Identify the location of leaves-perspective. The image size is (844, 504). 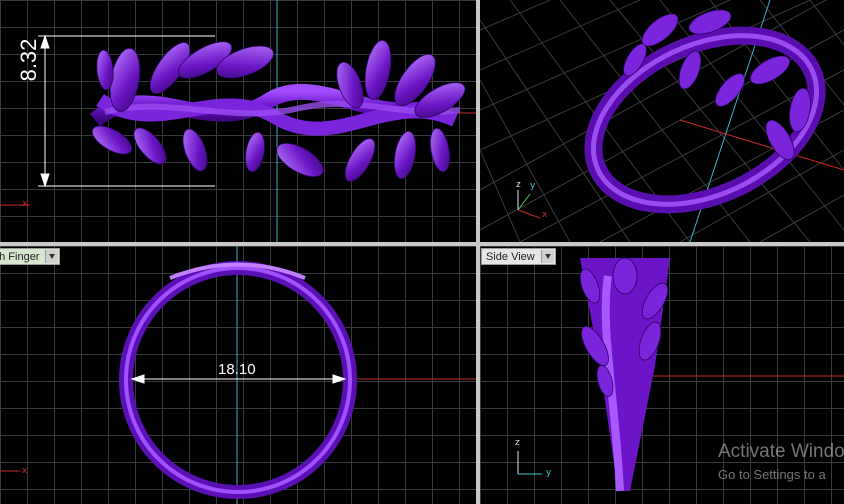
(717, 85).